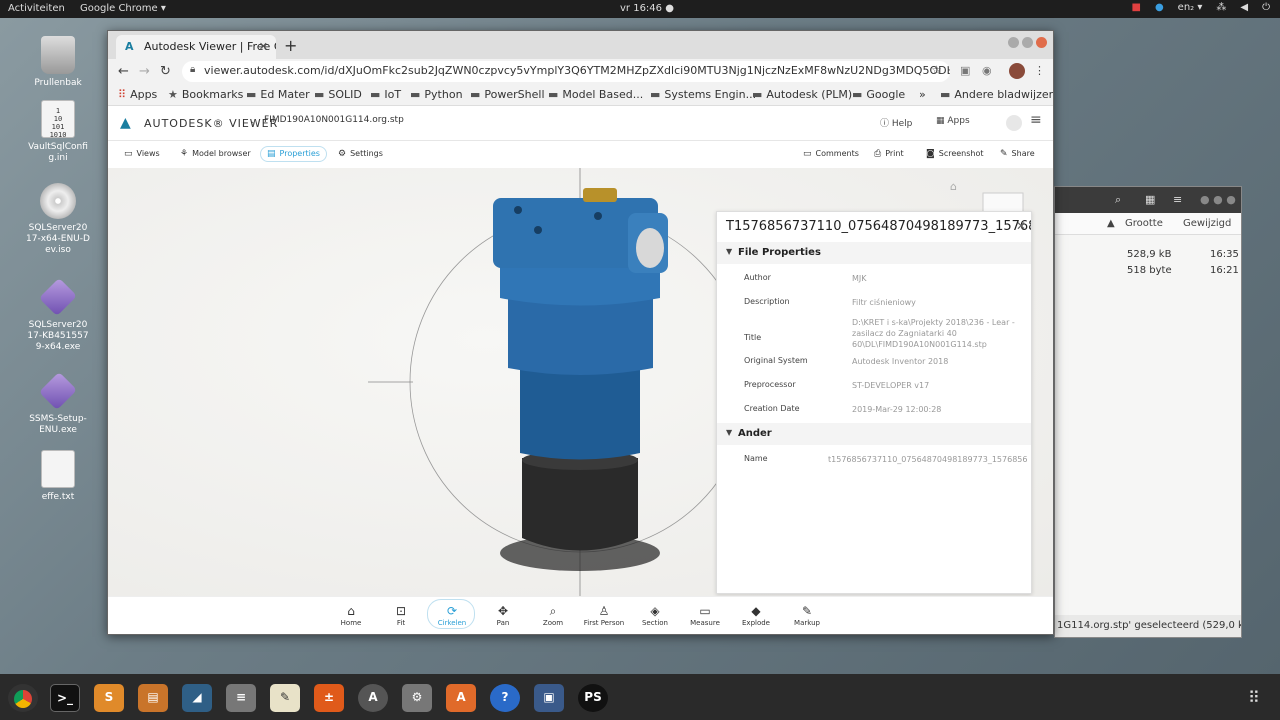 Image resolution: width=1280 pixels, height=720 pixels. Describe the element at coordinates (505, 698) in the screenshot. I see `help-icon: ?` at that location.